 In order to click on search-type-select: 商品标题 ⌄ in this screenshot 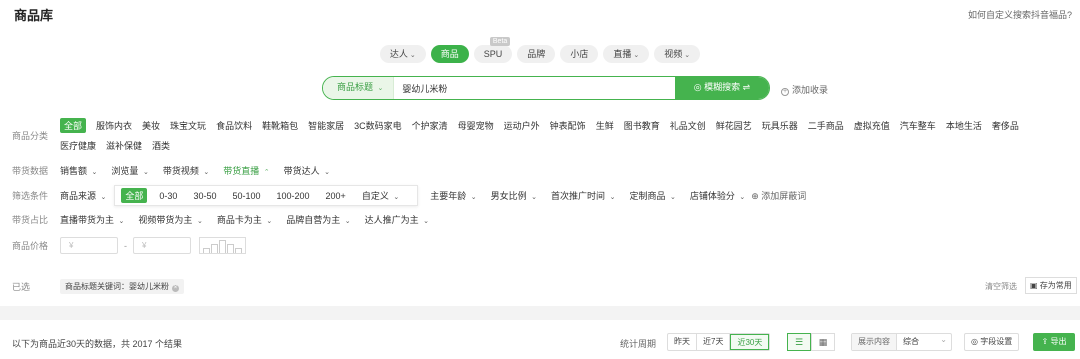, I will do `click(359, 88)`.